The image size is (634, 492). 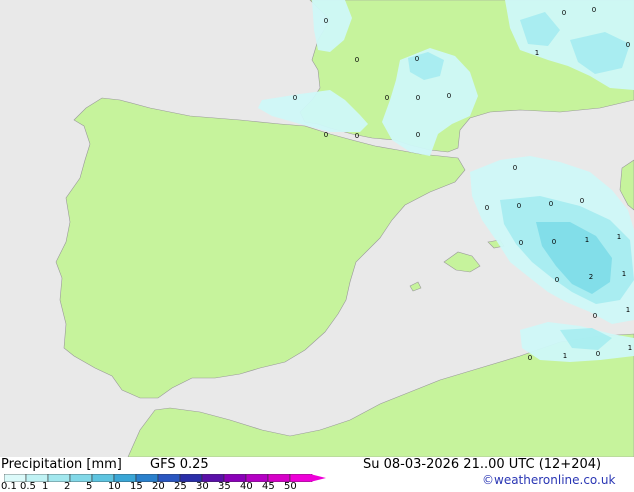 I want to click on color-scale, so click(x=165, y=478).